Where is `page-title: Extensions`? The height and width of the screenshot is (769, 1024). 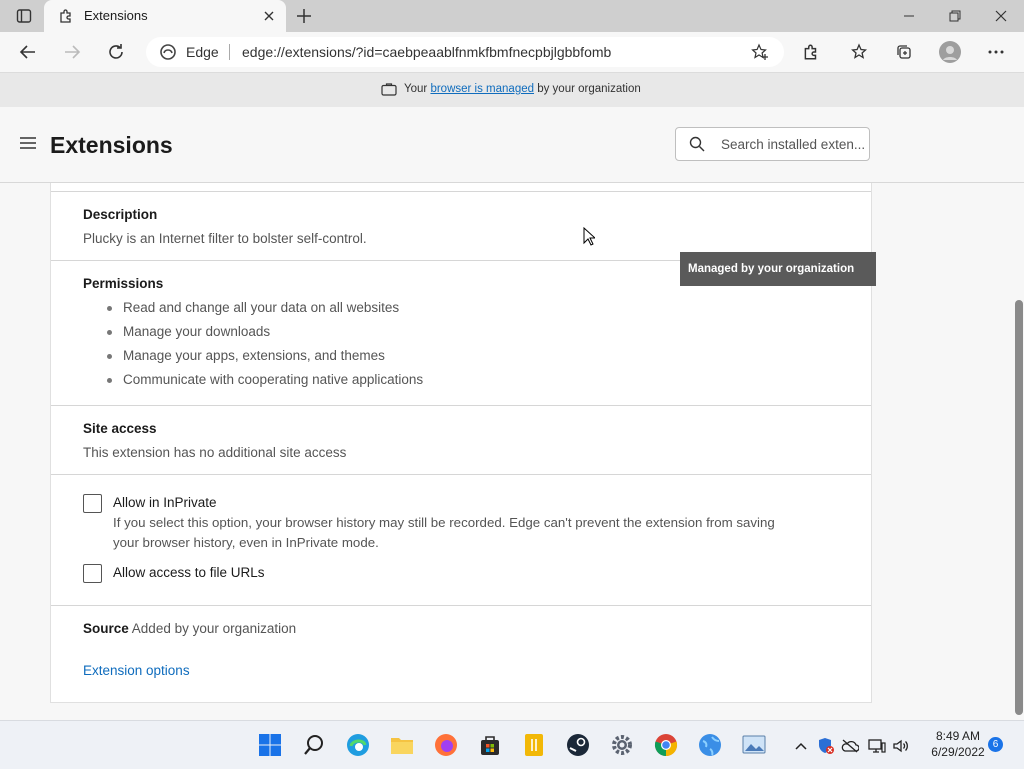 page-title: Extensions is located at coordinates (111, 145).